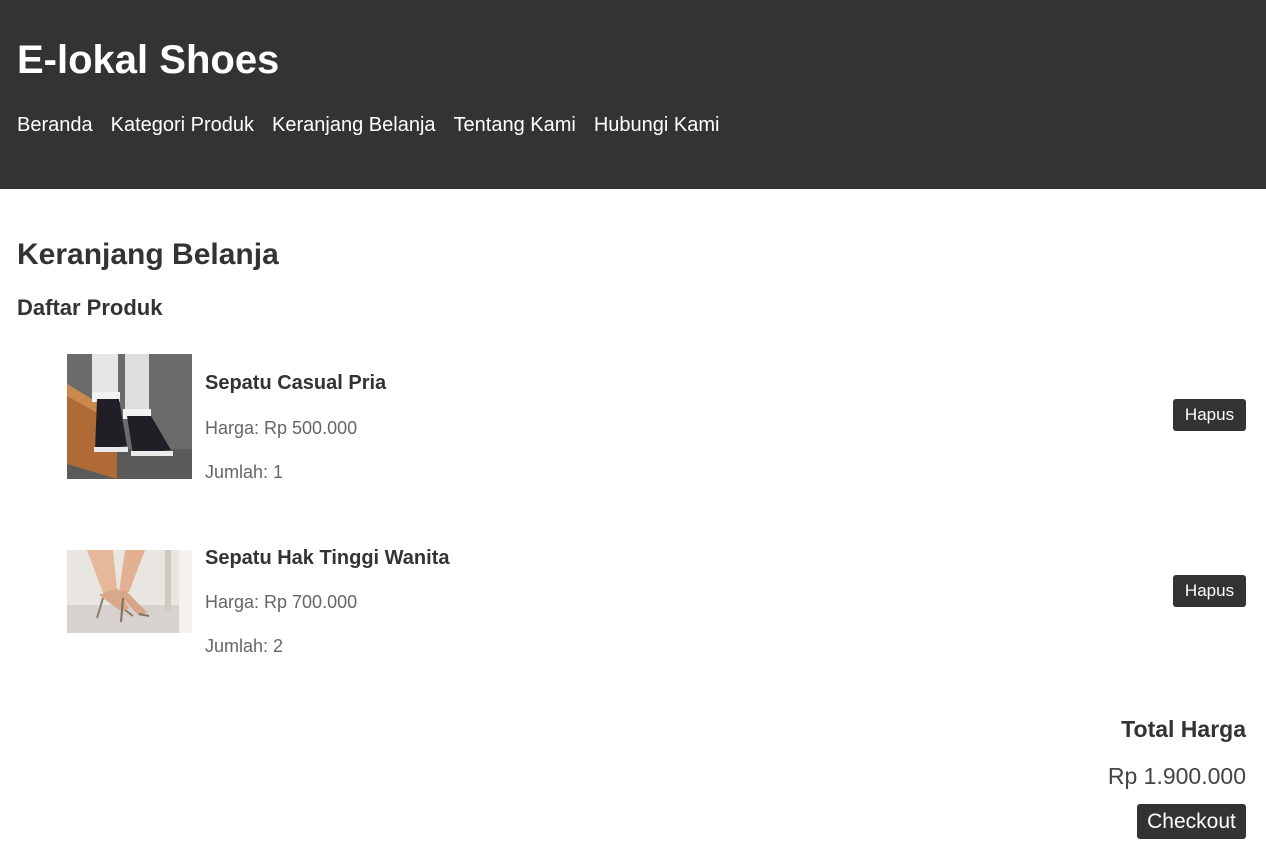 The height and width of the screenshot is (852, 1266). I want to click on product-image-casual-shoes, so click(129, 416).